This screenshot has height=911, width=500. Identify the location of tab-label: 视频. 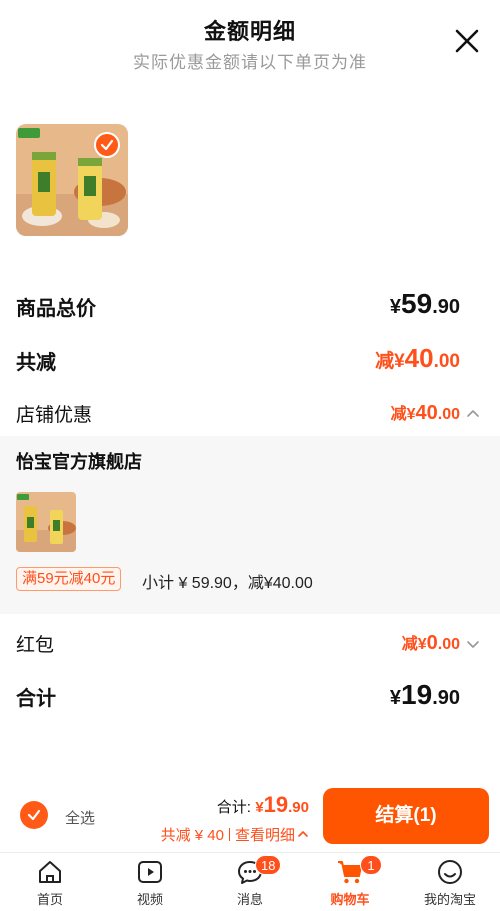
(149, 899).